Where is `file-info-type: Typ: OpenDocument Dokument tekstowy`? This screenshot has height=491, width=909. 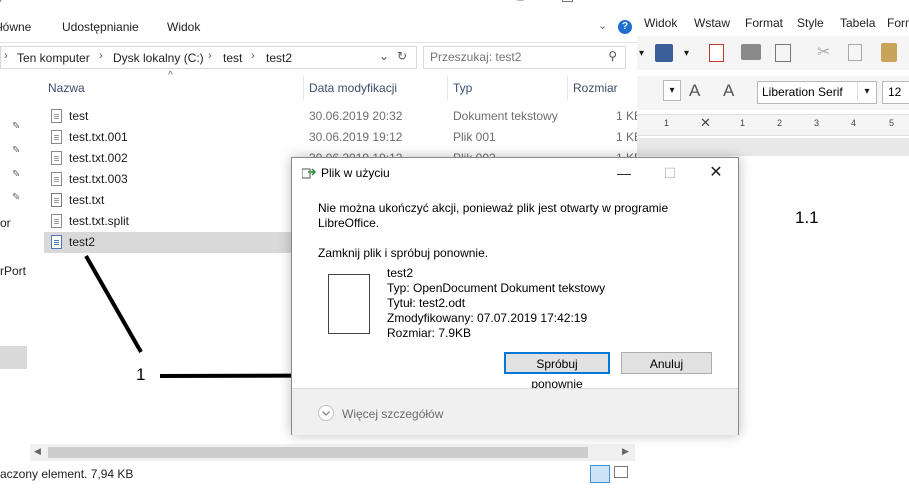
file-info-type: Typ: OpenDocument Dokument tekstowy is located at coordinates (496, 288).